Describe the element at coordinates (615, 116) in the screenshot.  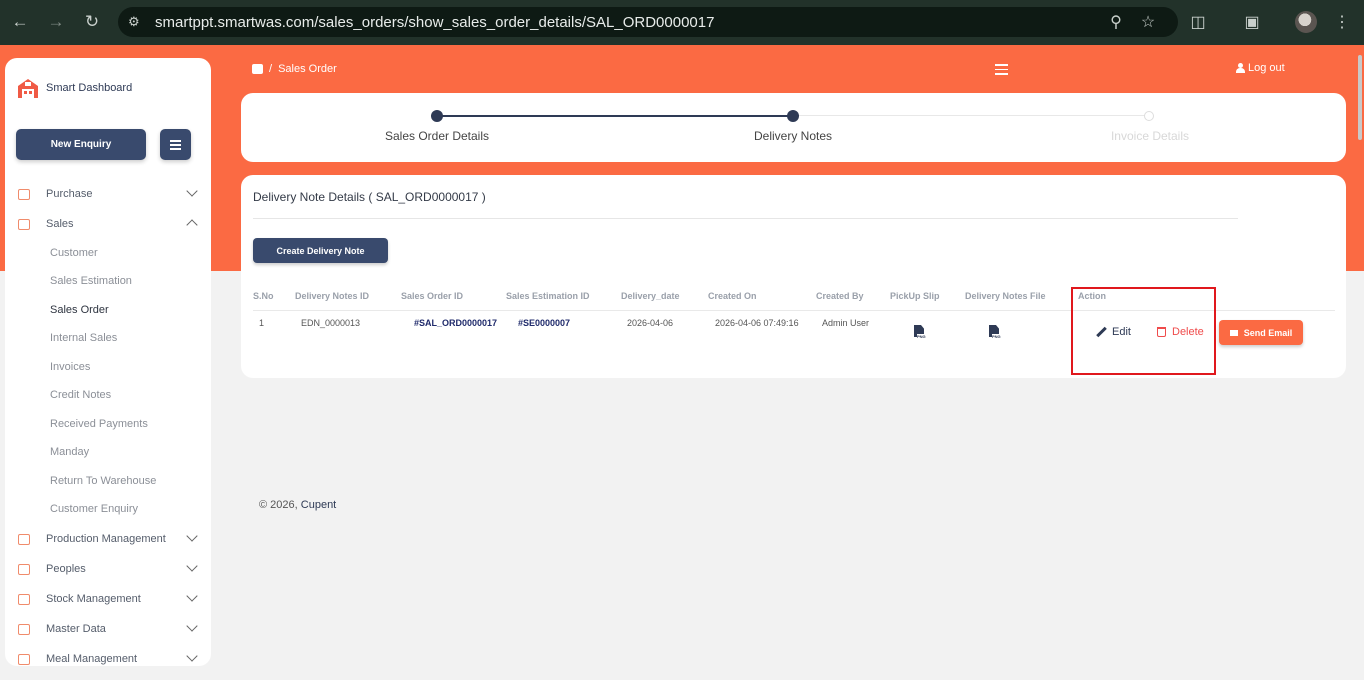
I see `step-connector-complete` at that location.